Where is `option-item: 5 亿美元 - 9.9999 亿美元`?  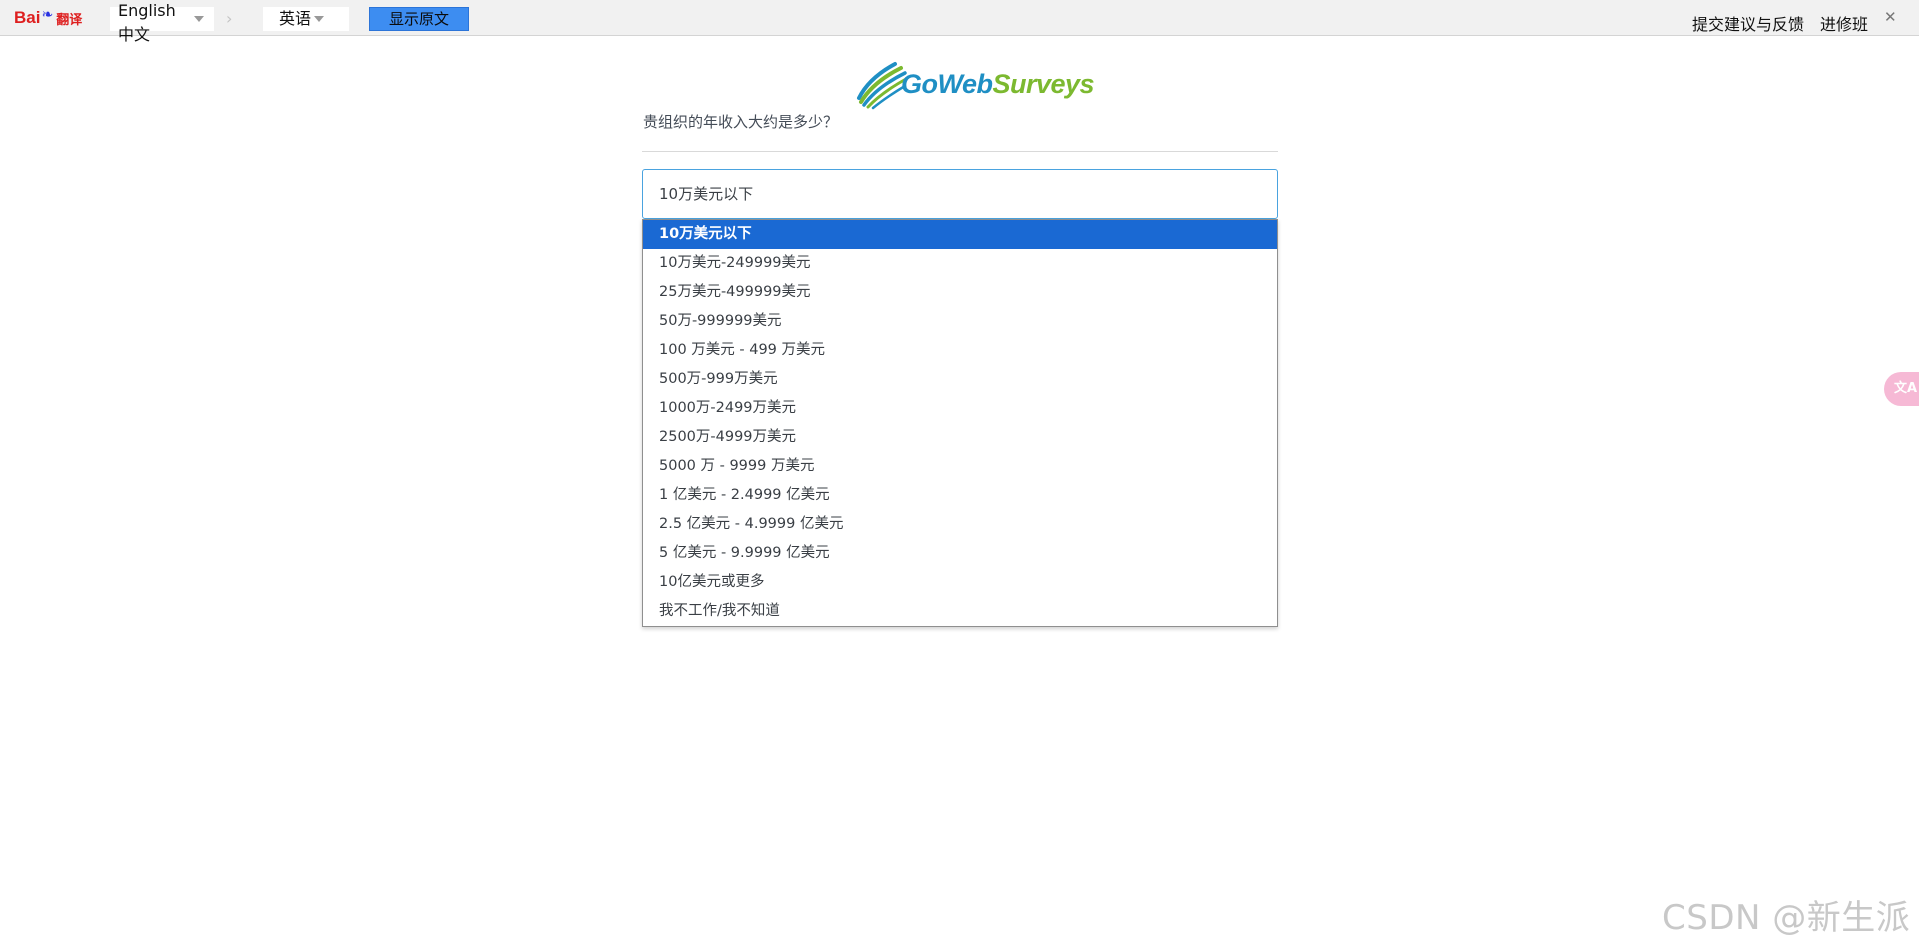 option-item: 5 亿美元 - 9.9999 亿美元 is located at coordinates (960, 553).